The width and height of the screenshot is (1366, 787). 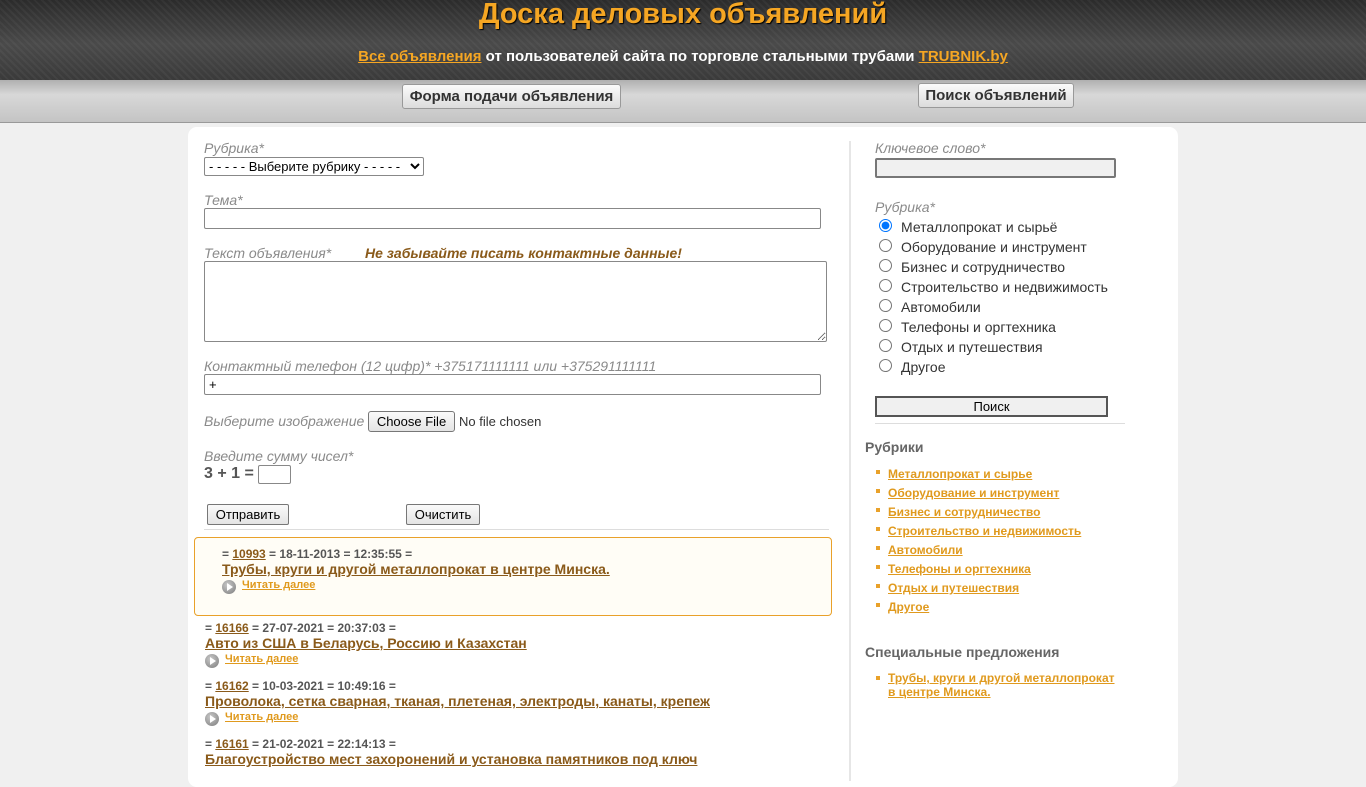 What do you see at coordinates (419, 56) in the screenshot?
I see `all-ads-link: Все объявления` at bounding box center [419, 56].